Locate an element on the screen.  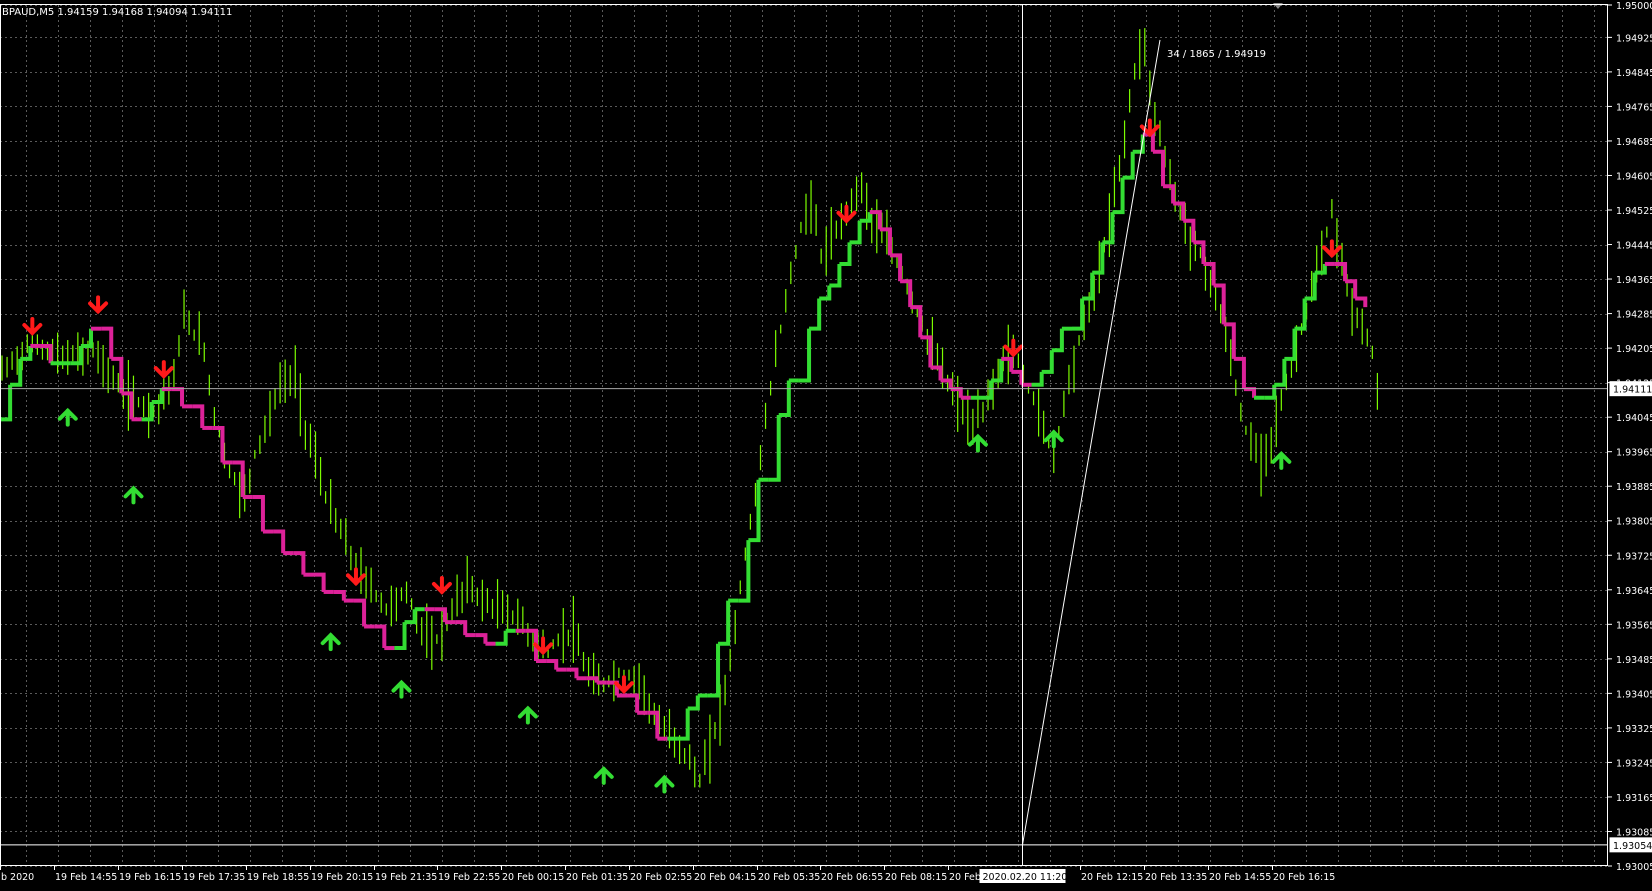
price-tick-label: 1.94525 is located at coordinates (1634, 211).